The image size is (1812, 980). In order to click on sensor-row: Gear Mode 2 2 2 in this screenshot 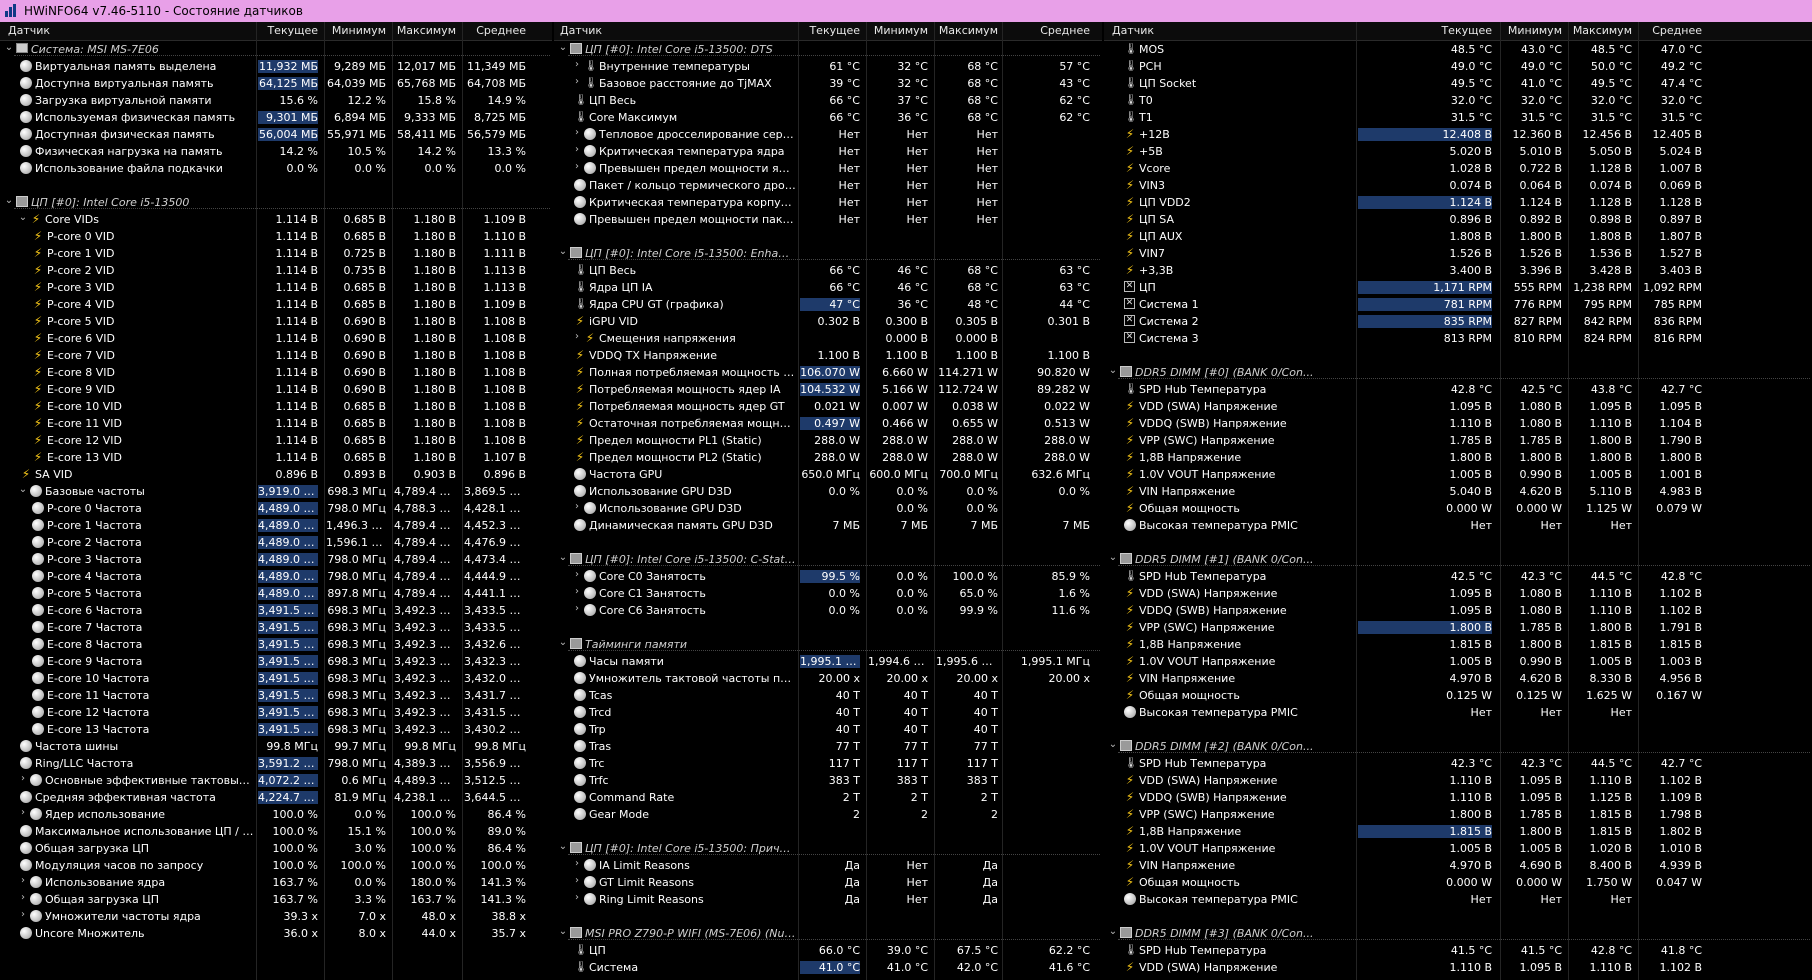, I will do `click(828, 814)`.